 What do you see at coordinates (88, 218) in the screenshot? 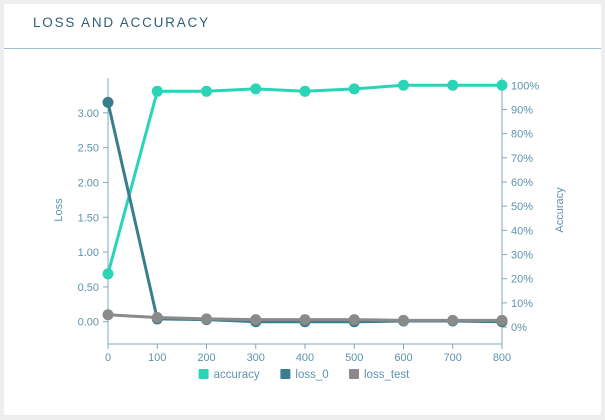
I see `y-left-tick-label: 1.50` at bounding box center [88, 218].